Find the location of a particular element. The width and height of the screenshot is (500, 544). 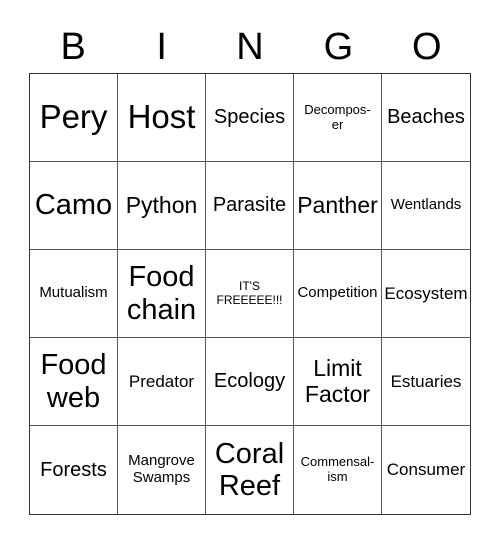

cell-text: Competition is located at coordinates (337, 293).